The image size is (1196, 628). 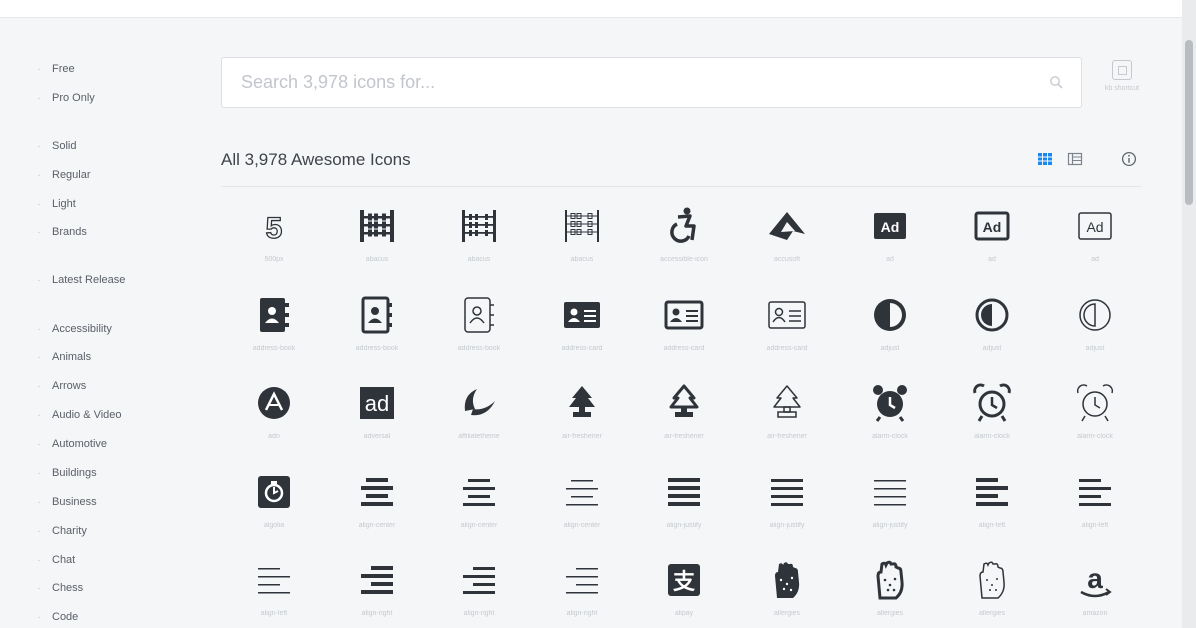 I want to click on svg-text: 5, so click(x=274, y=228).